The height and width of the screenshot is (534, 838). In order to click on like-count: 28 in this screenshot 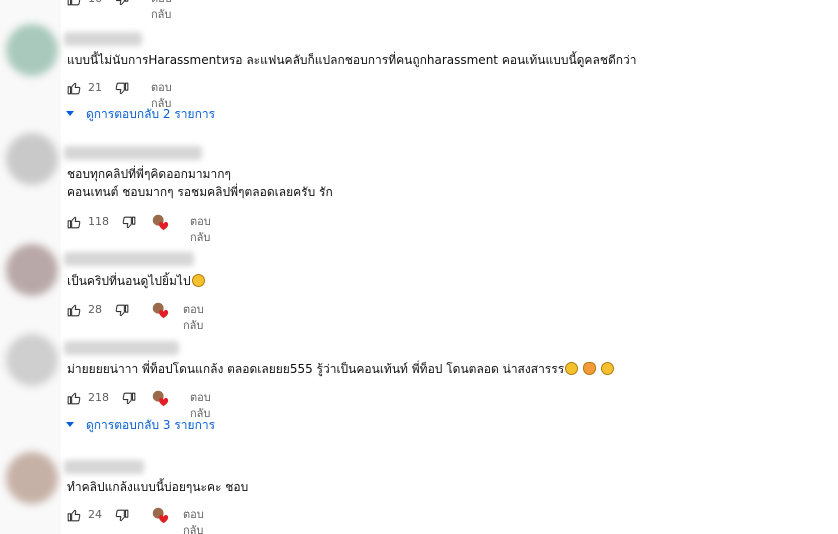, I will do `click(95, 309)`.